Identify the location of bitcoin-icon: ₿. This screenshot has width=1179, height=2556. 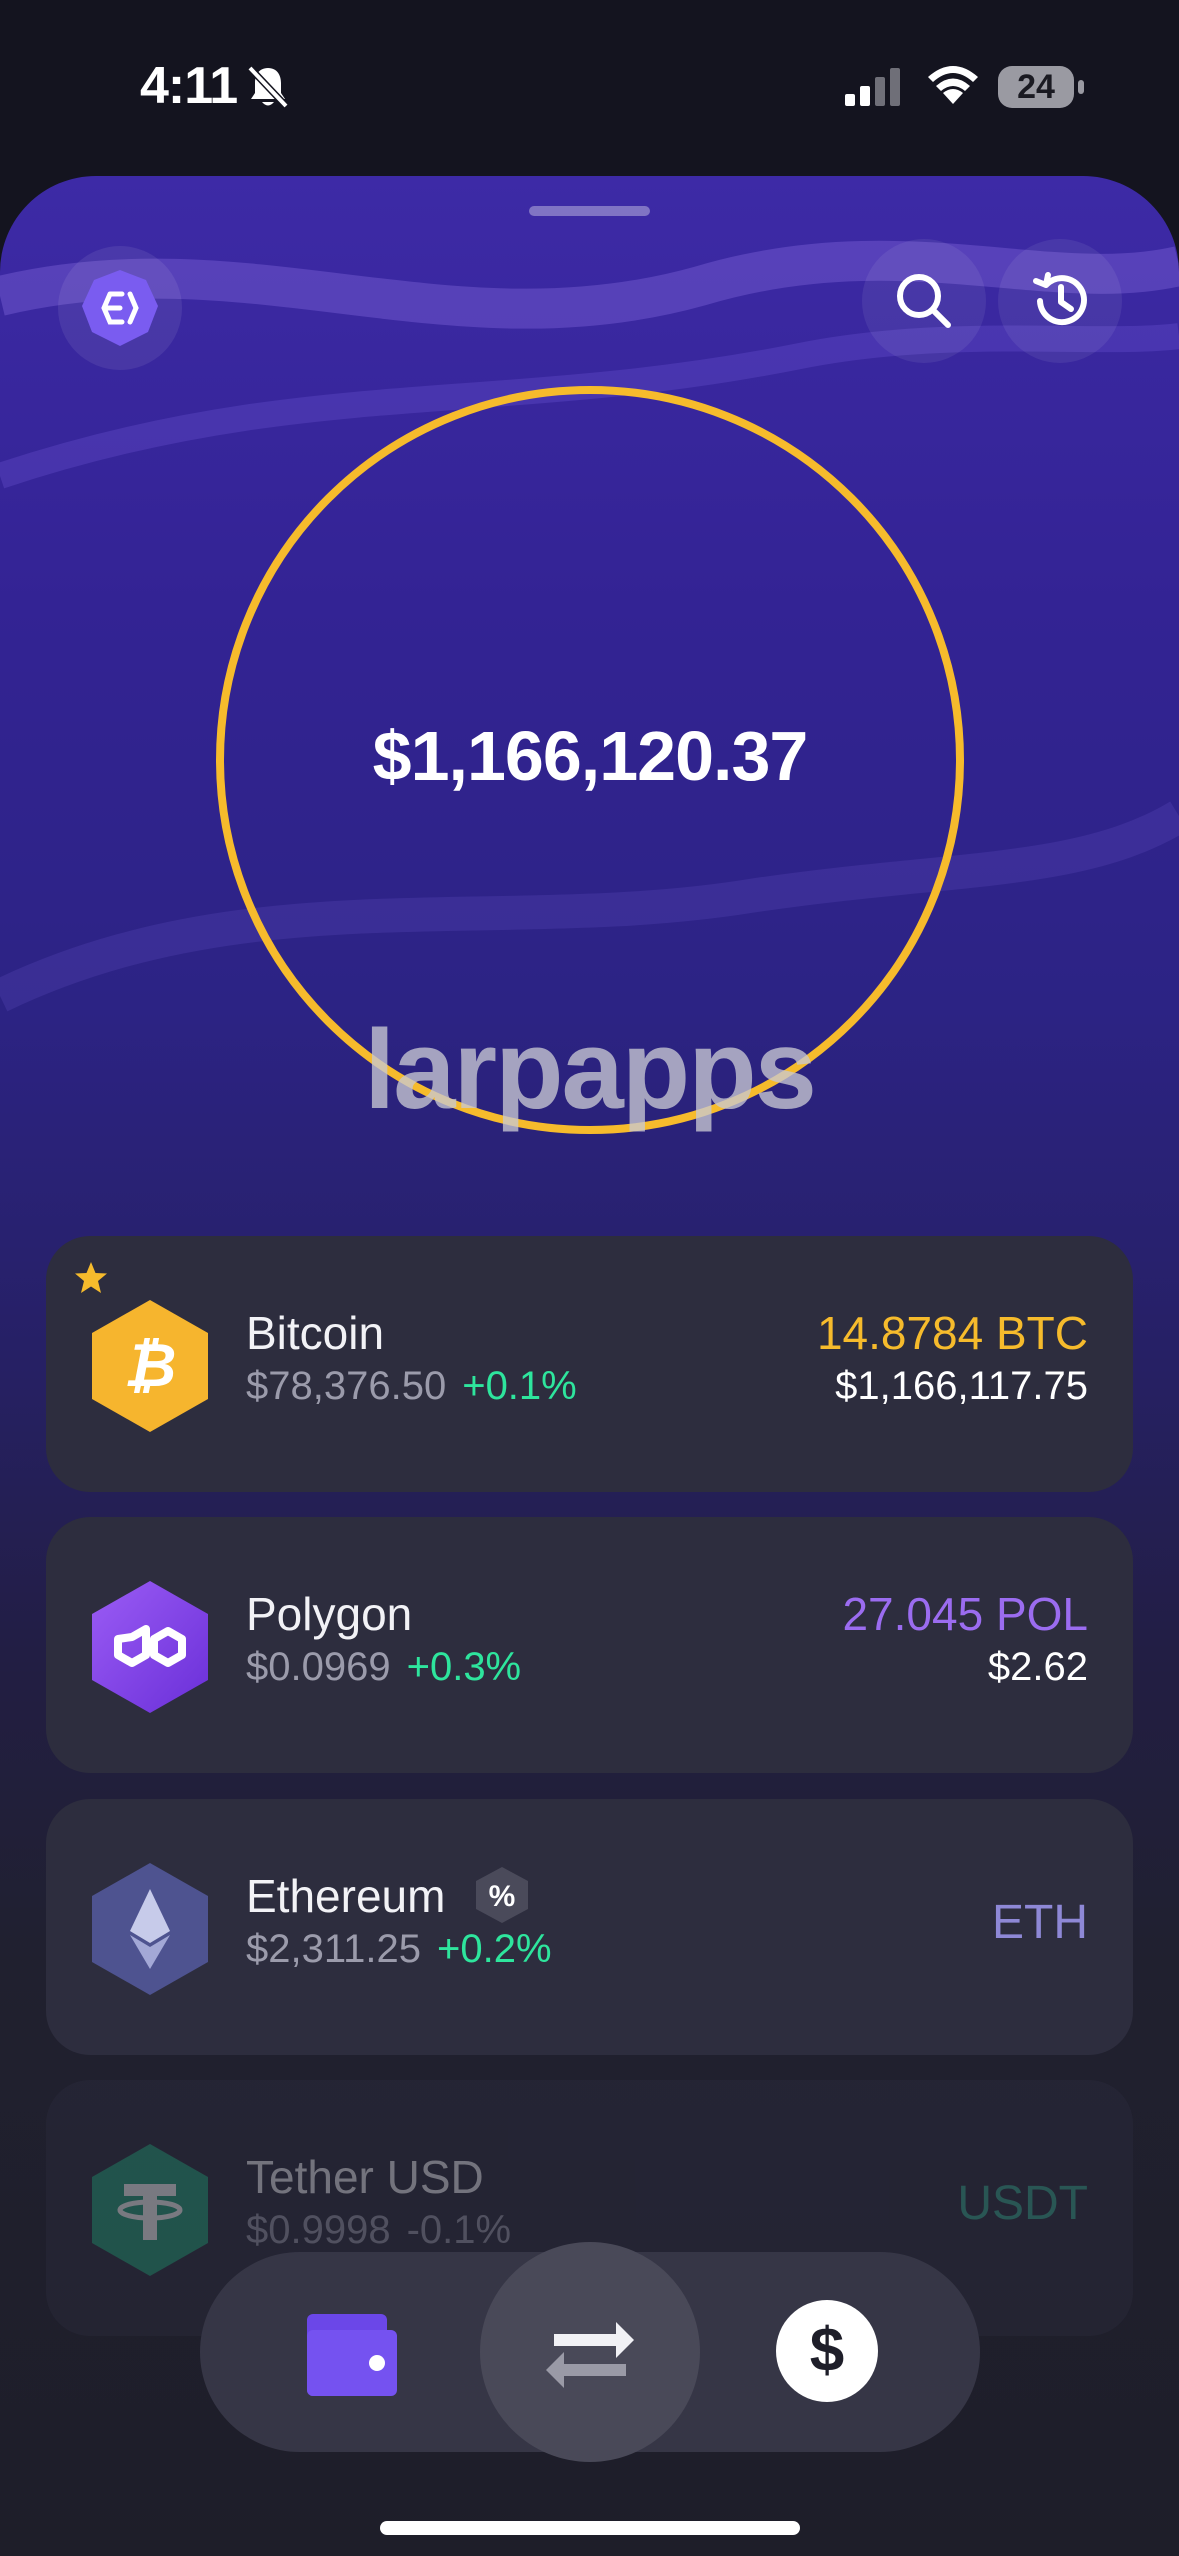
(150, 1366).